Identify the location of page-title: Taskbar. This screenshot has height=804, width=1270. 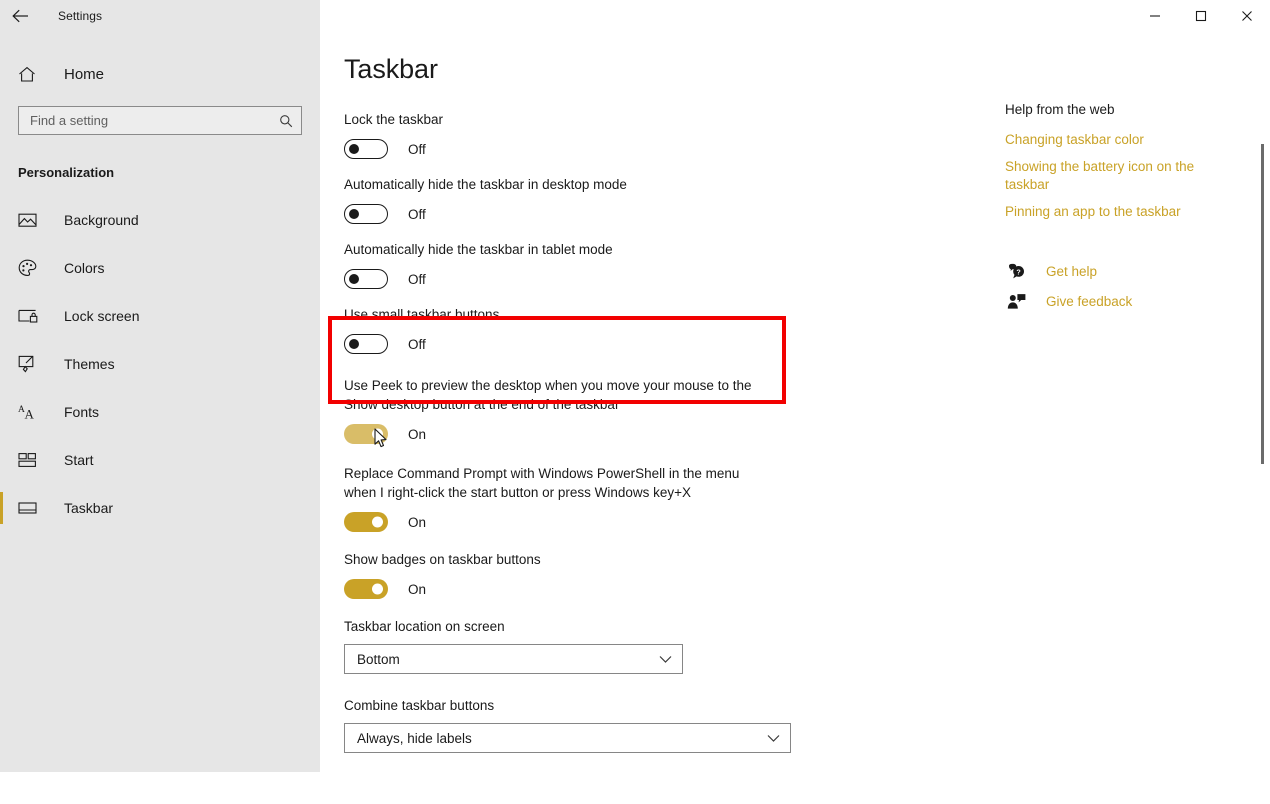
(391, 69).